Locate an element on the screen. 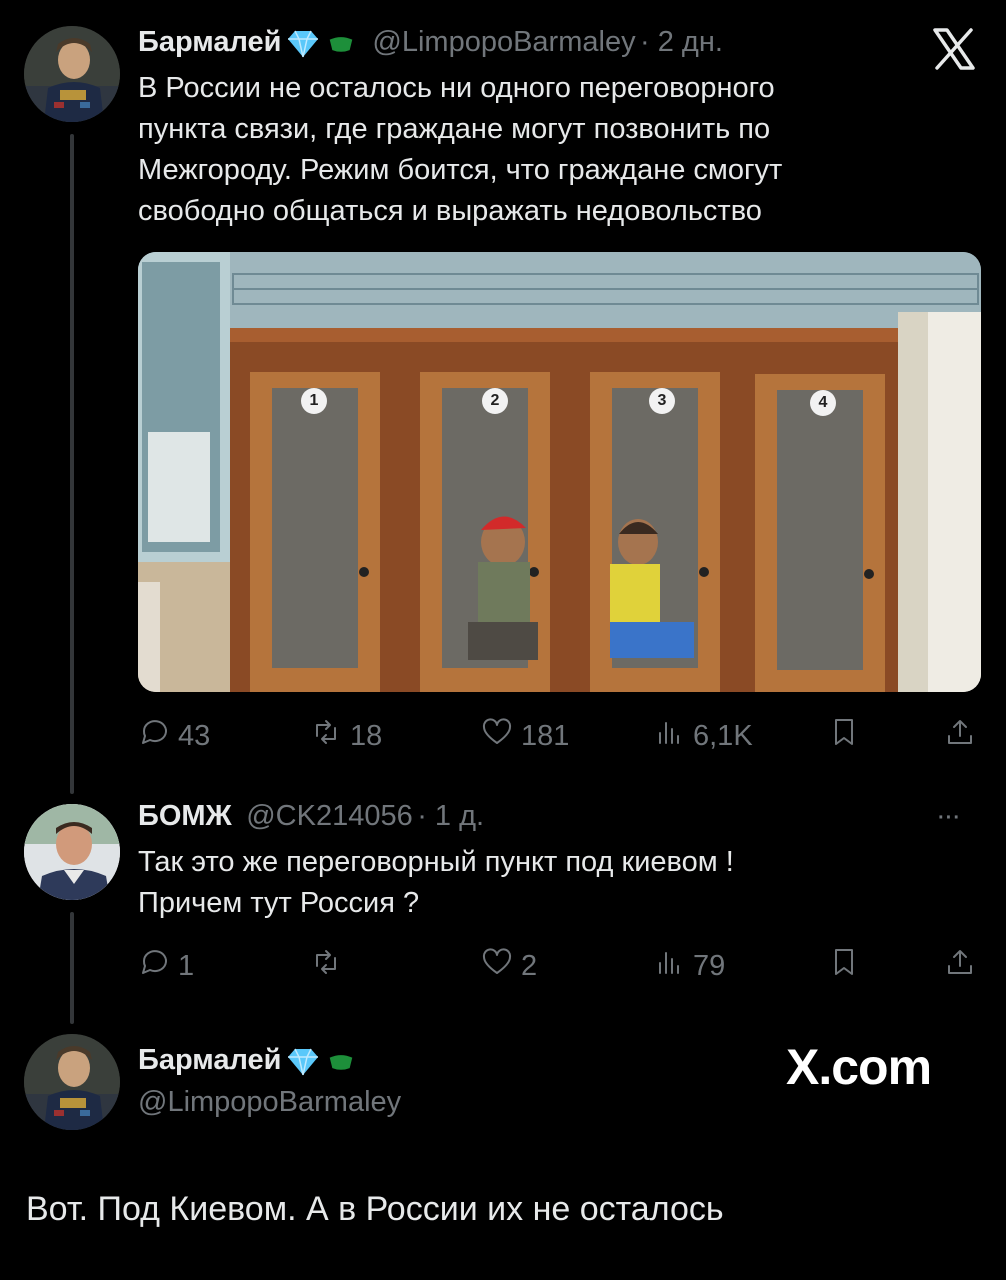 This screenshot has height=1280, width=1006. repost-button: 18 is located at coordinates (346, 736).